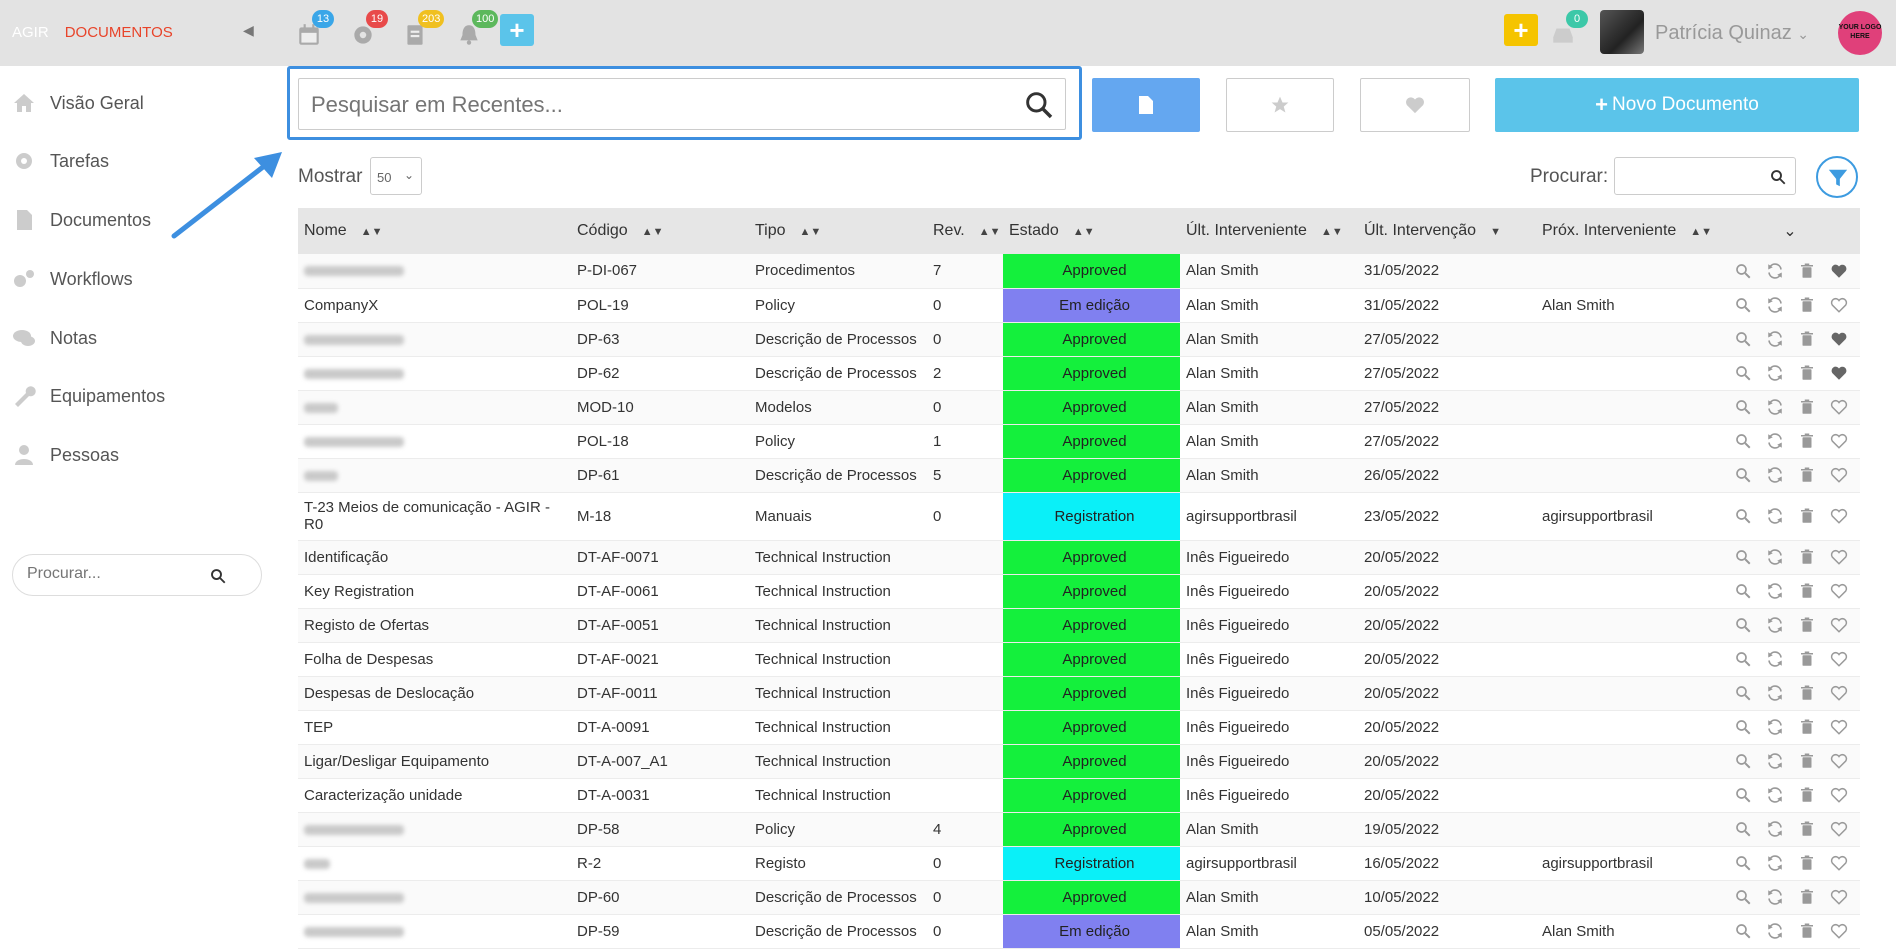 This screenshot has height=949, width=1896. I want to click on favorite-documents-button, so click(1415, 105).